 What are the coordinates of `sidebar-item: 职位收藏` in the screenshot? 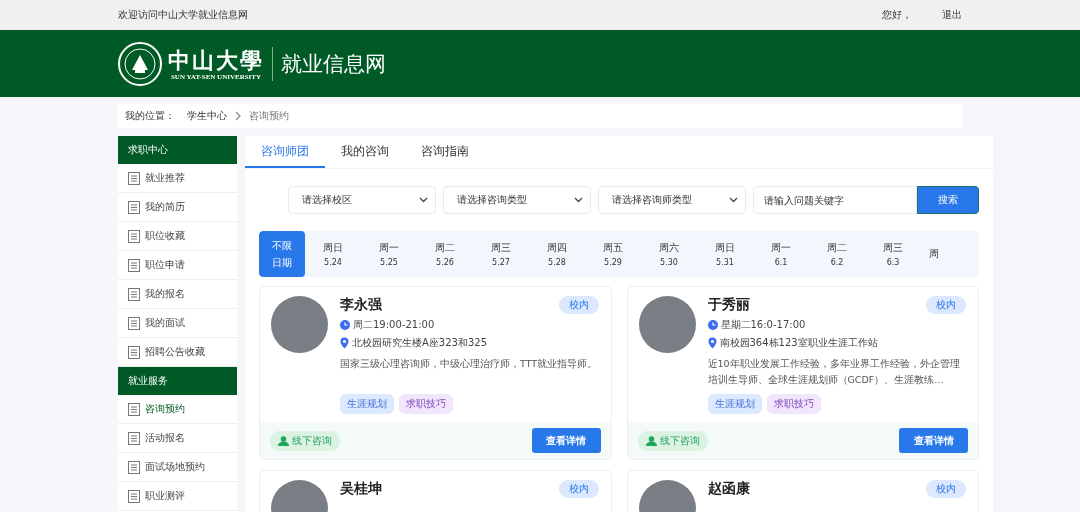 It's located at (177, 236).